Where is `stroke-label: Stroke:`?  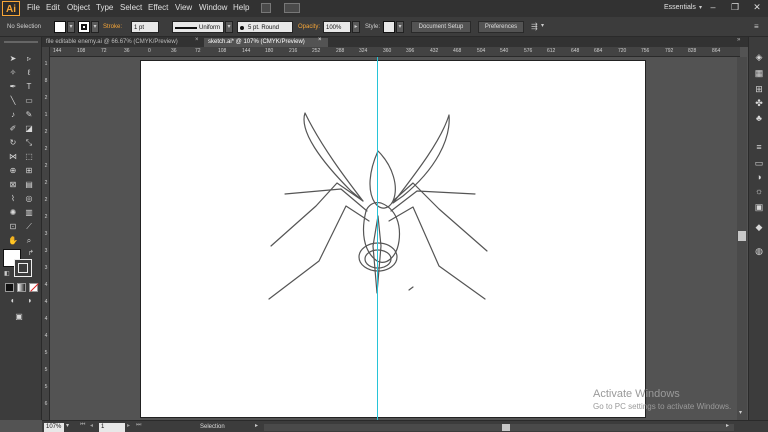 stroke-label: Stroke: is located at coordinates (112, 27).